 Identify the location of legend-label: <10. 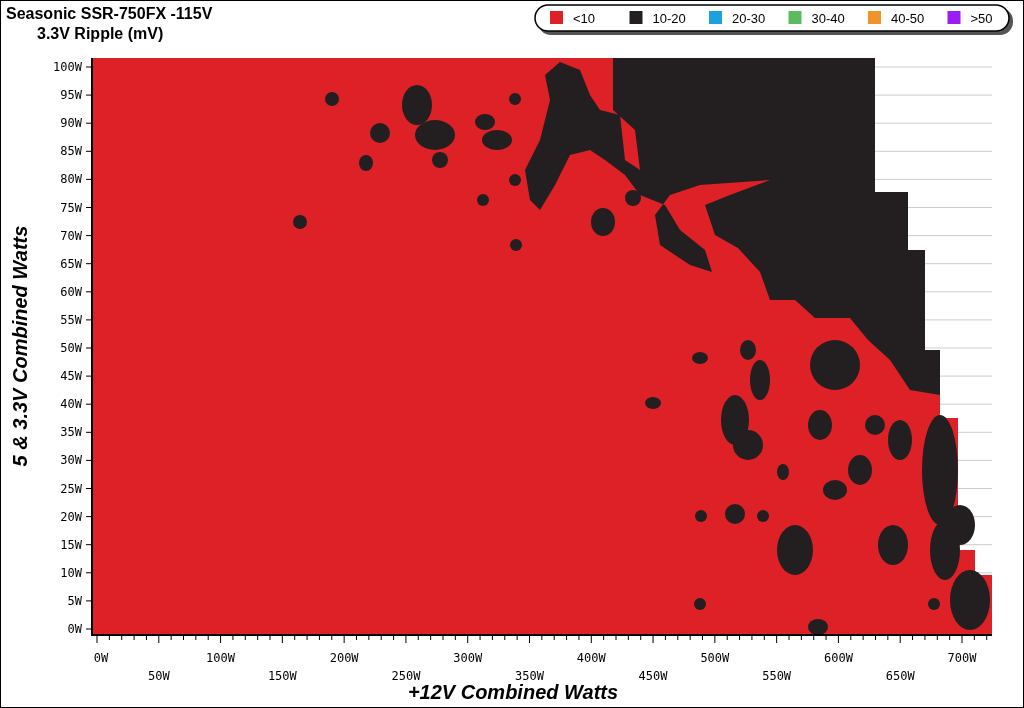
(584, 18).